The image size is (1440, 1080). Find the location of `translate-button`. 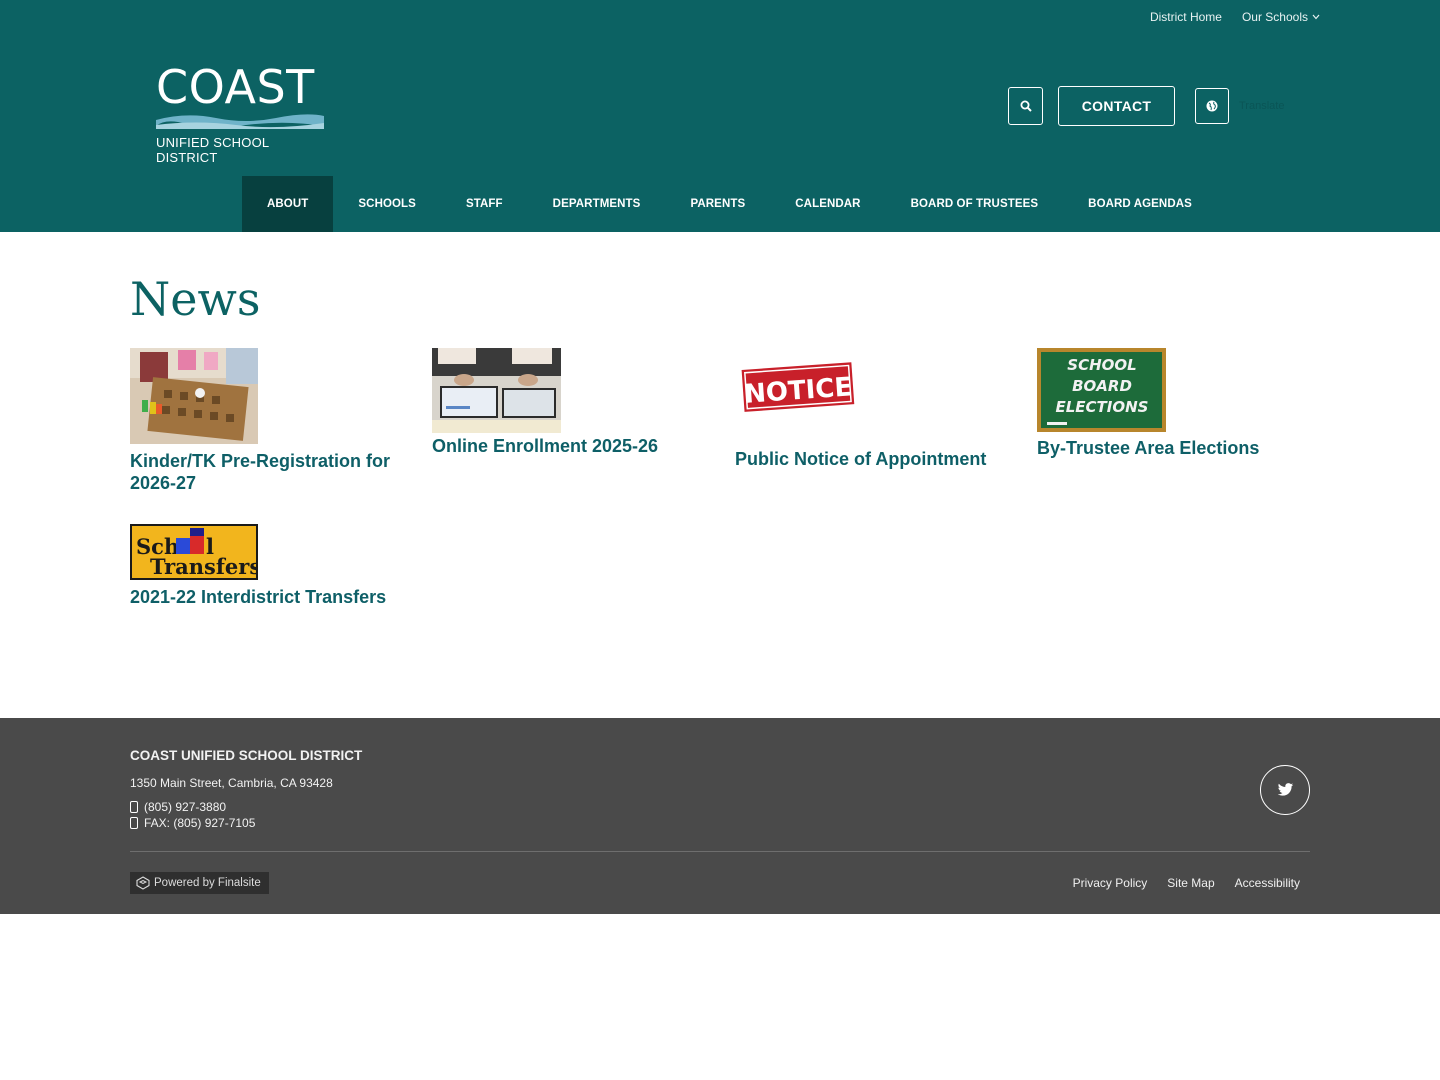

translate-button is located at coordinates (1212, 106).